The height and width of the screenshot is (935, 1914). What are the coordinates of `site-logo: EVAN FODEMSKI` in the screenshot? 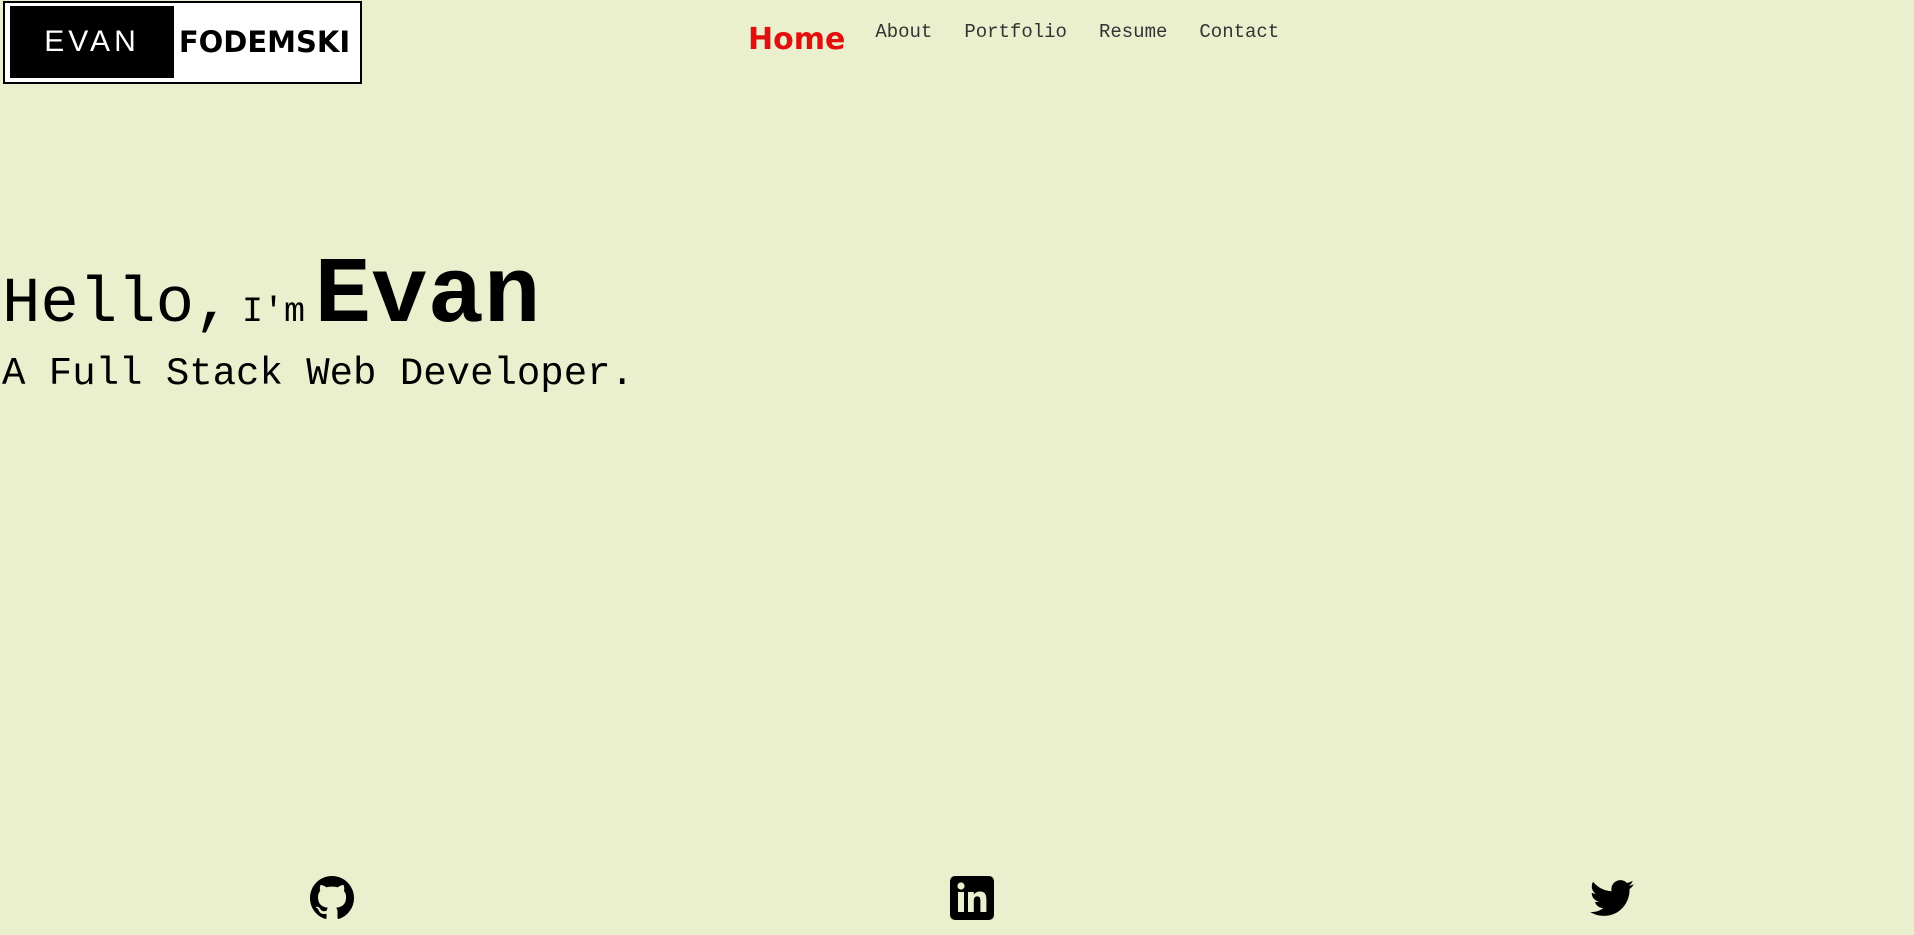 It's located at (182, 42).